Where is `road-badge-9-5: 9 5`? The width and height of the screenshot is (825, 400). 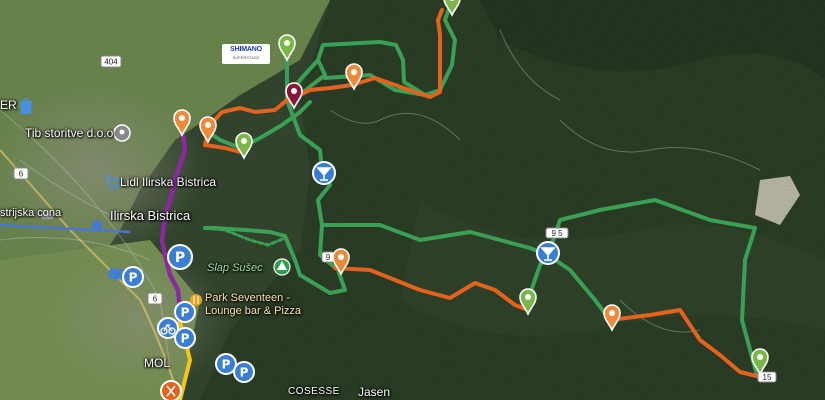
road-badge-9-5: 9 5 is located at coordinates (557, 233).